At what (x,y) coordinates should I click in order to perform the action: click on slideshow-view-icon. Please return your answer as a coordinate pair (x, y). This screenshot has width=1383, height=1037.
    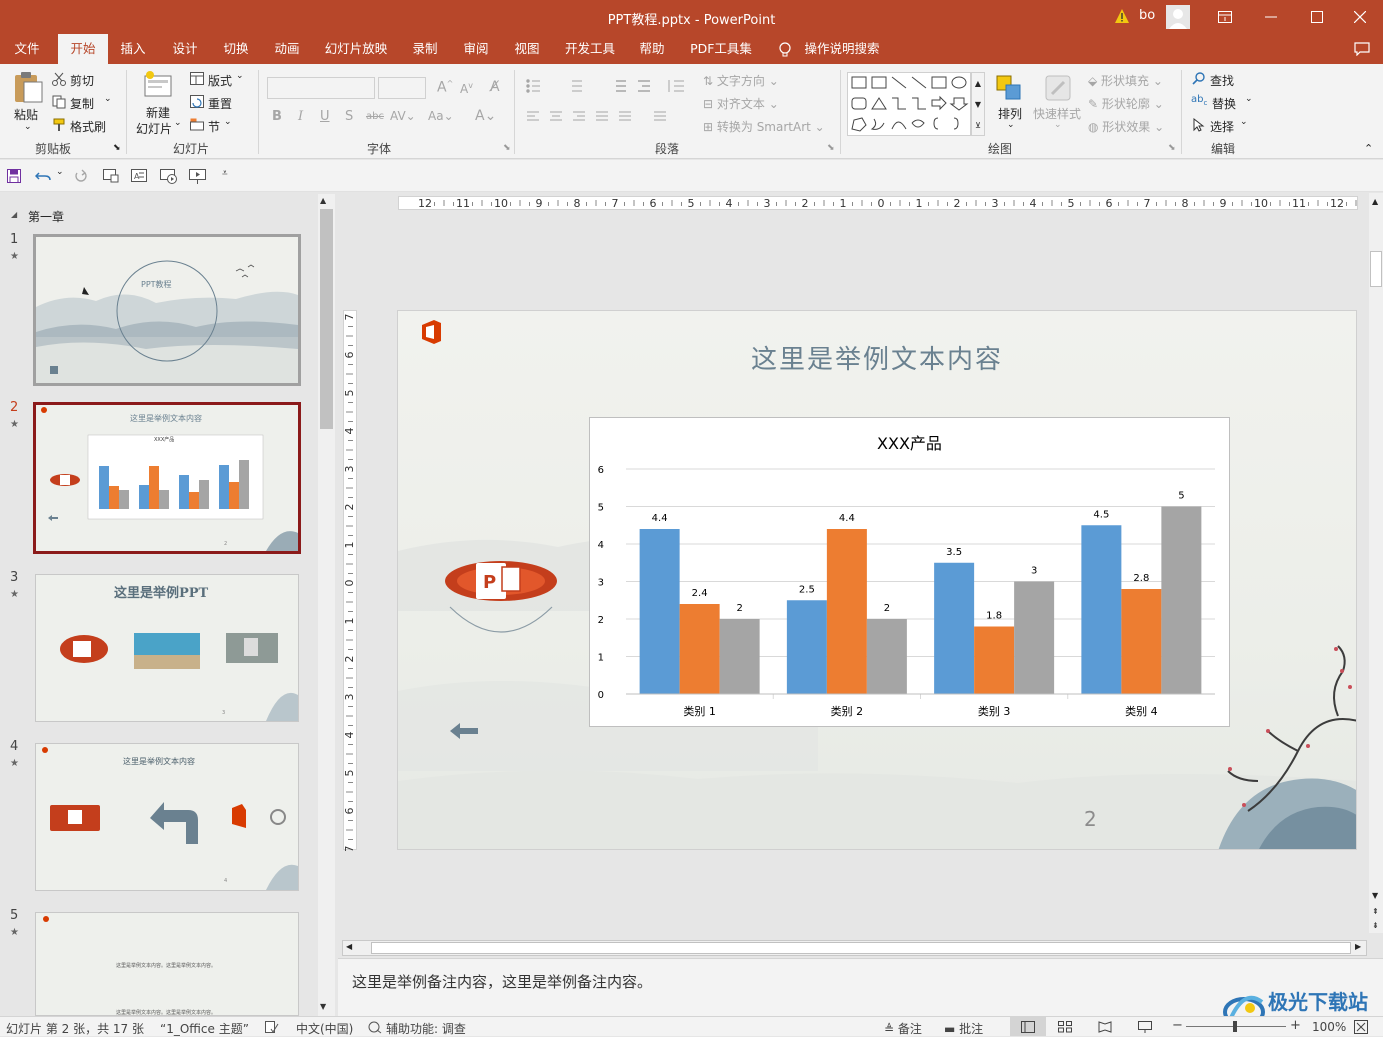
    Looking at the image, I should click on (1145, 1027).